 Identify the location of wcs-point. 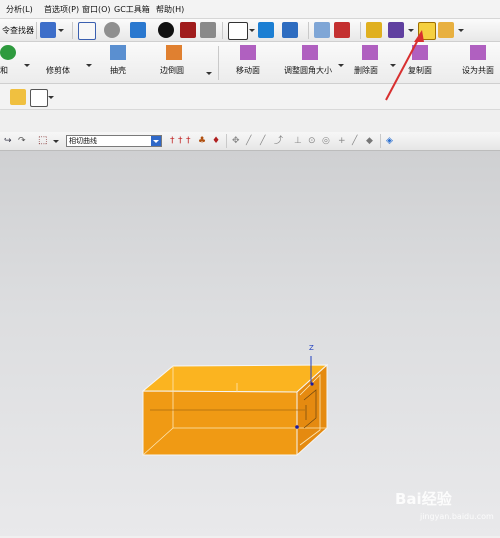
(312, 384).